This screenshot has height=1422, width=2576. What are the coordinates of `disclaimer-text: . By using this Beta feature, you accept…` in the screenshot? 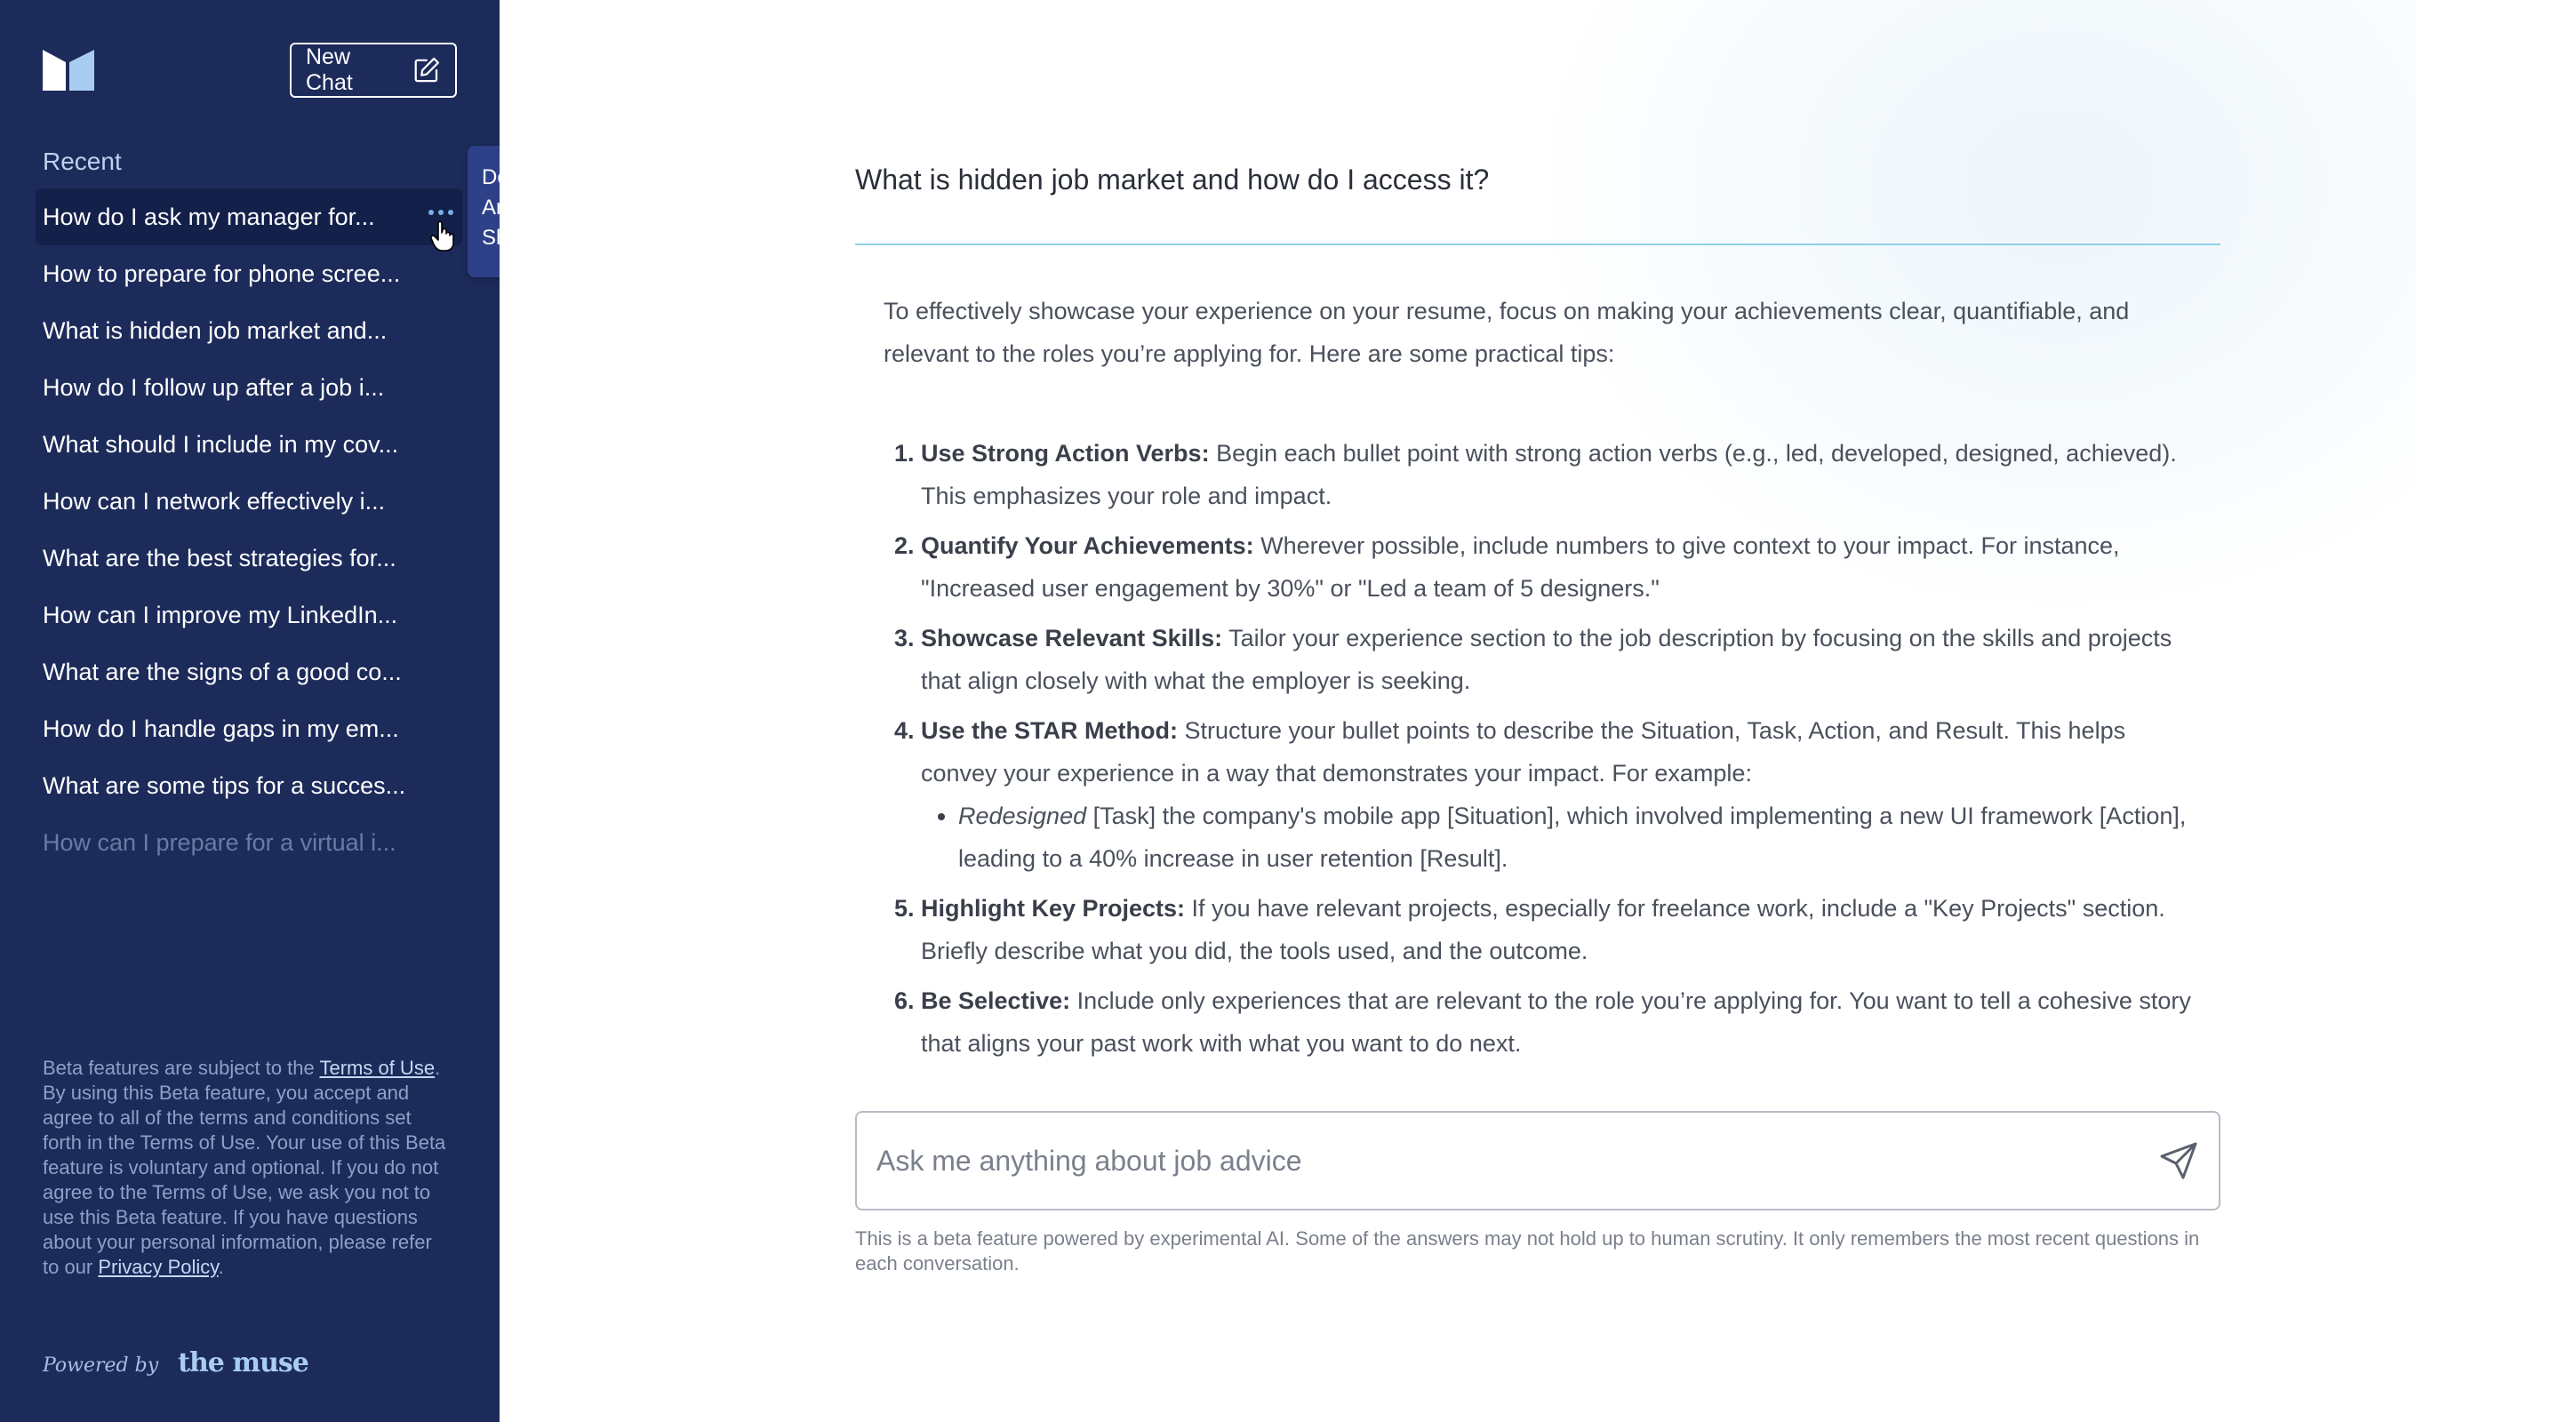 It's located at (244, 1167).